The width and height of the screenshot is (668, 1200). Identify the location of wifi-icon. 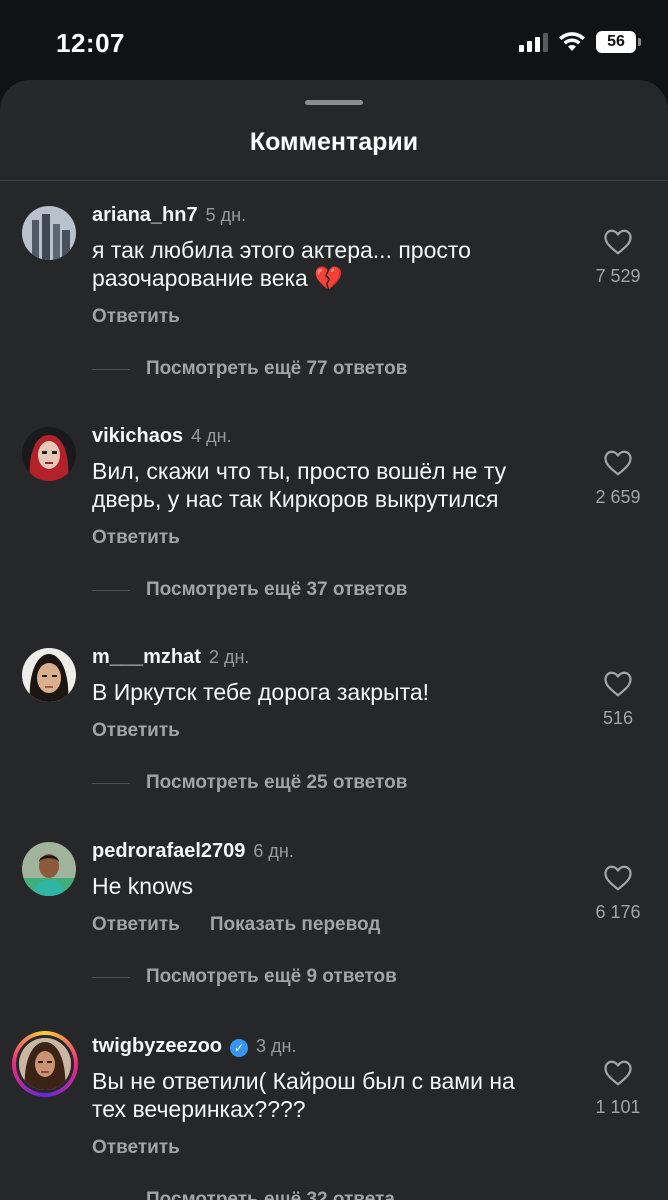
(572, 41).